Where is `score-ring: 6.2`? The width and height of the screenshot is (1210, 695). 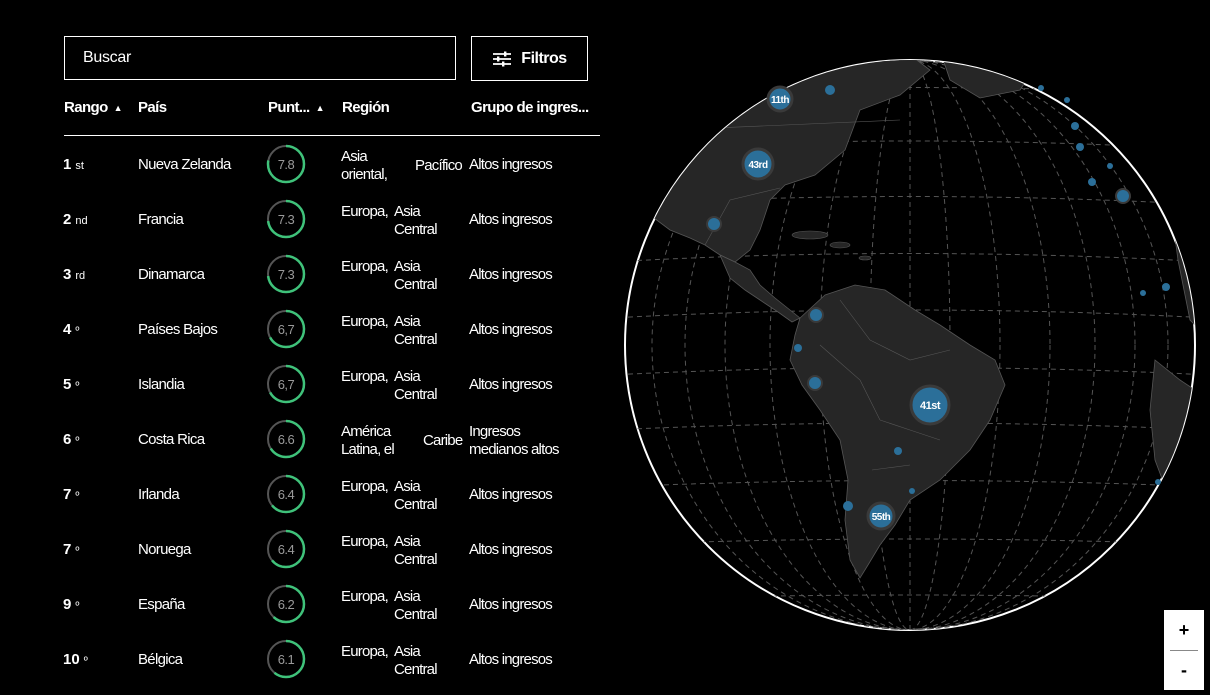
score-ring: 6.2 is located at coordinates (286, 604).